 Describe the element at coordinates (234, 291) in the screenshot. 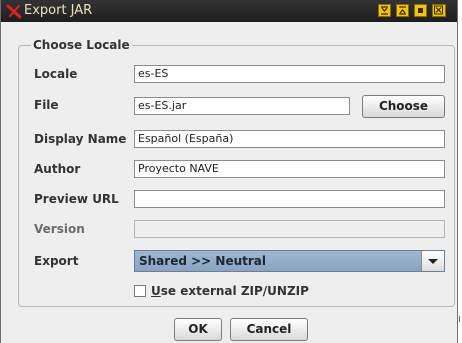

I see `external-zip-label-text: se external ZIP/UNZIP` at that location.